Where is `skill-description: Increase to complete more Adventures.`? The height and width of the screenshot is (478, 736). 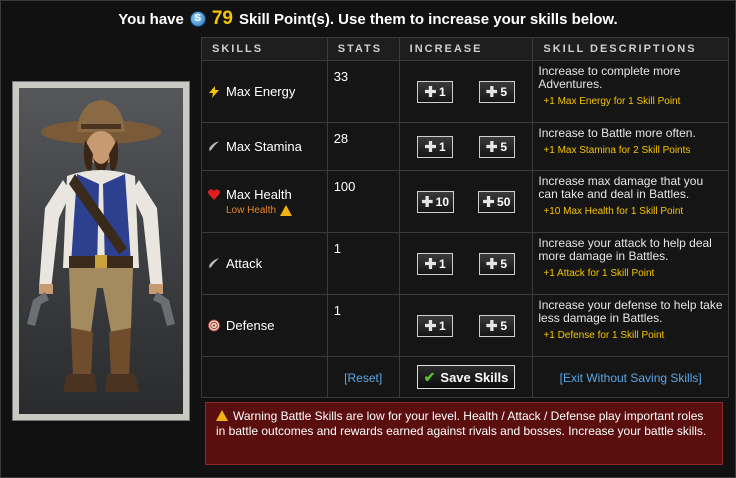 skill-description: Increase to complete more Adventures. is located at coordinates (609, 77).